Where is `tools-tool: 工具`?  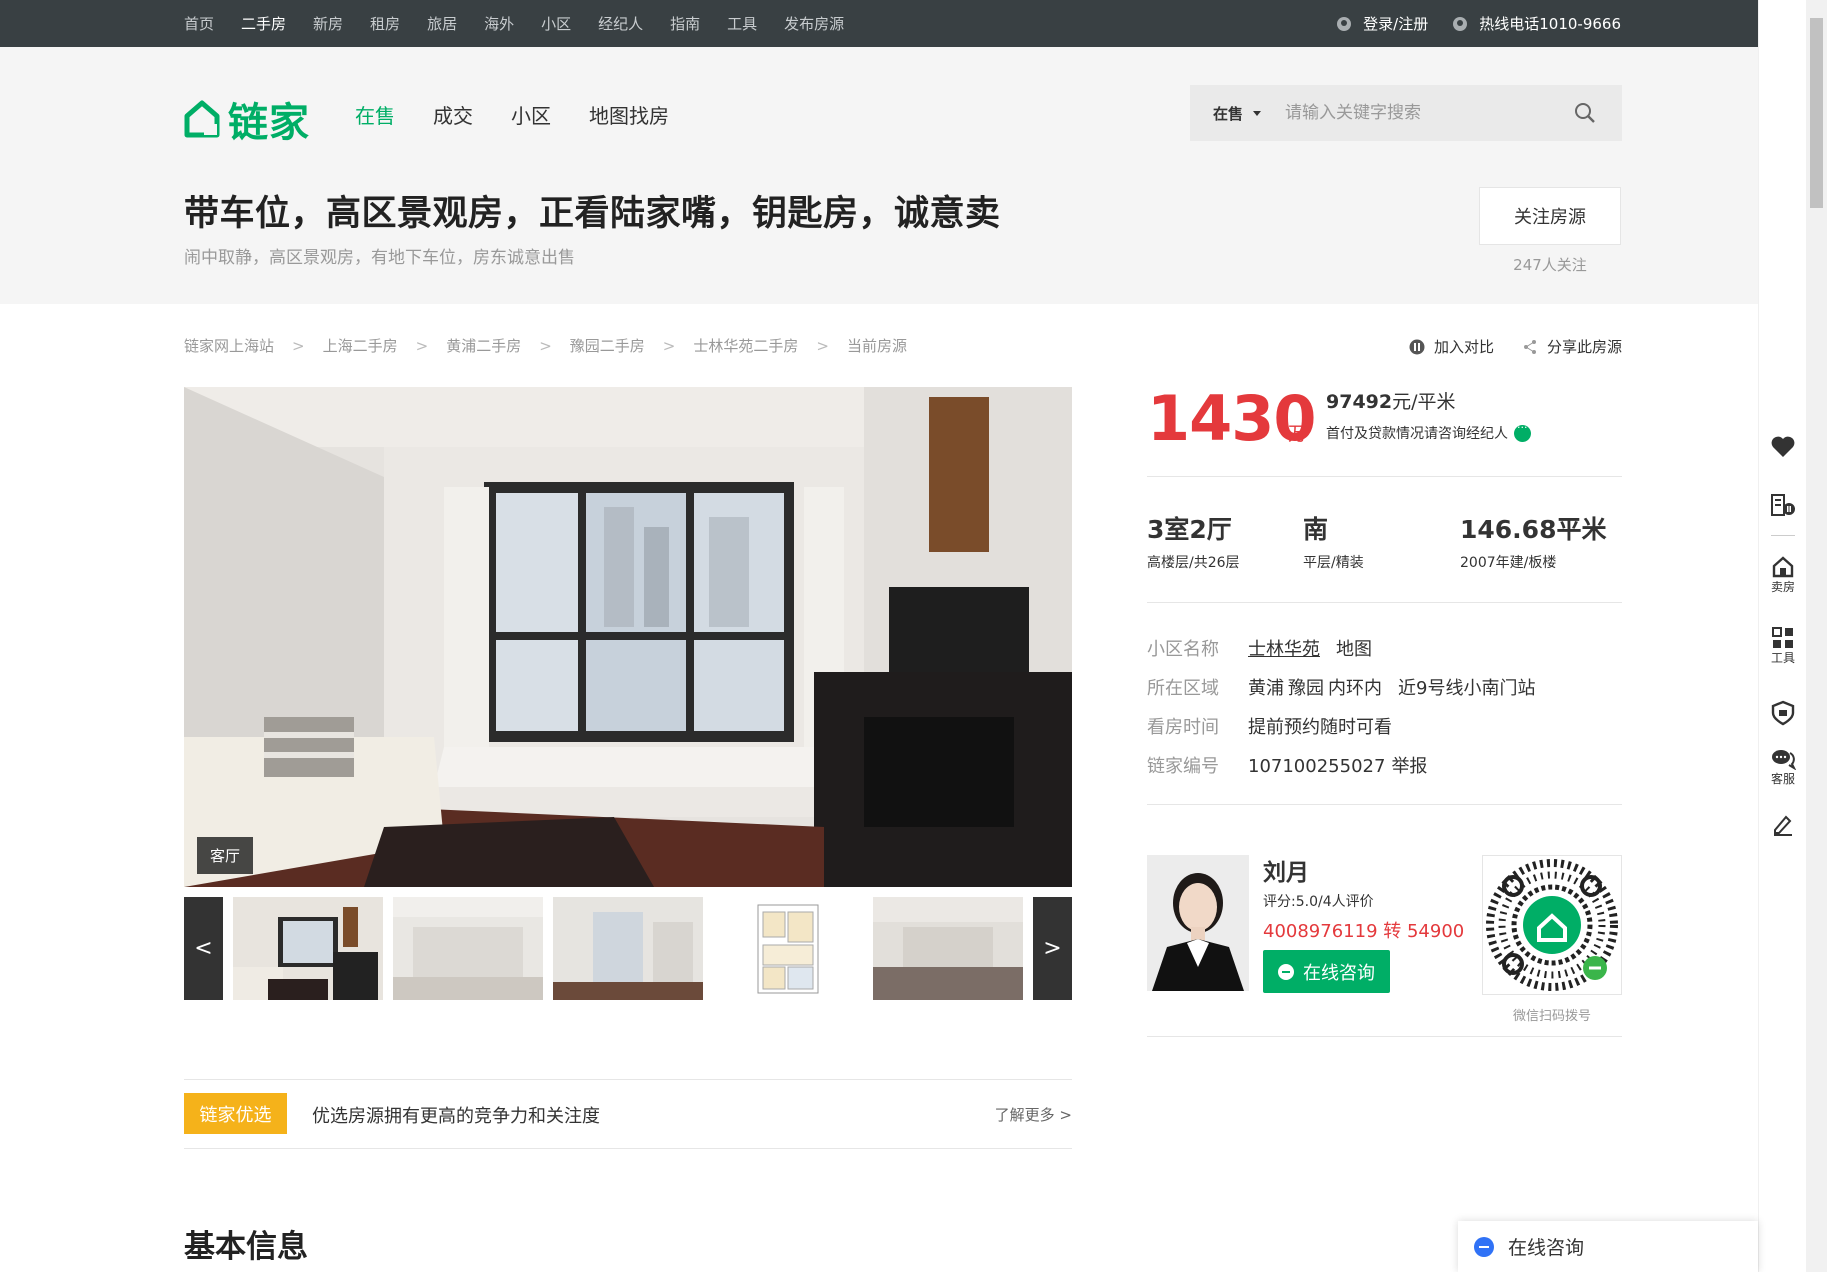
tools-tool: 工具 is located at coordinates (1783, 646).